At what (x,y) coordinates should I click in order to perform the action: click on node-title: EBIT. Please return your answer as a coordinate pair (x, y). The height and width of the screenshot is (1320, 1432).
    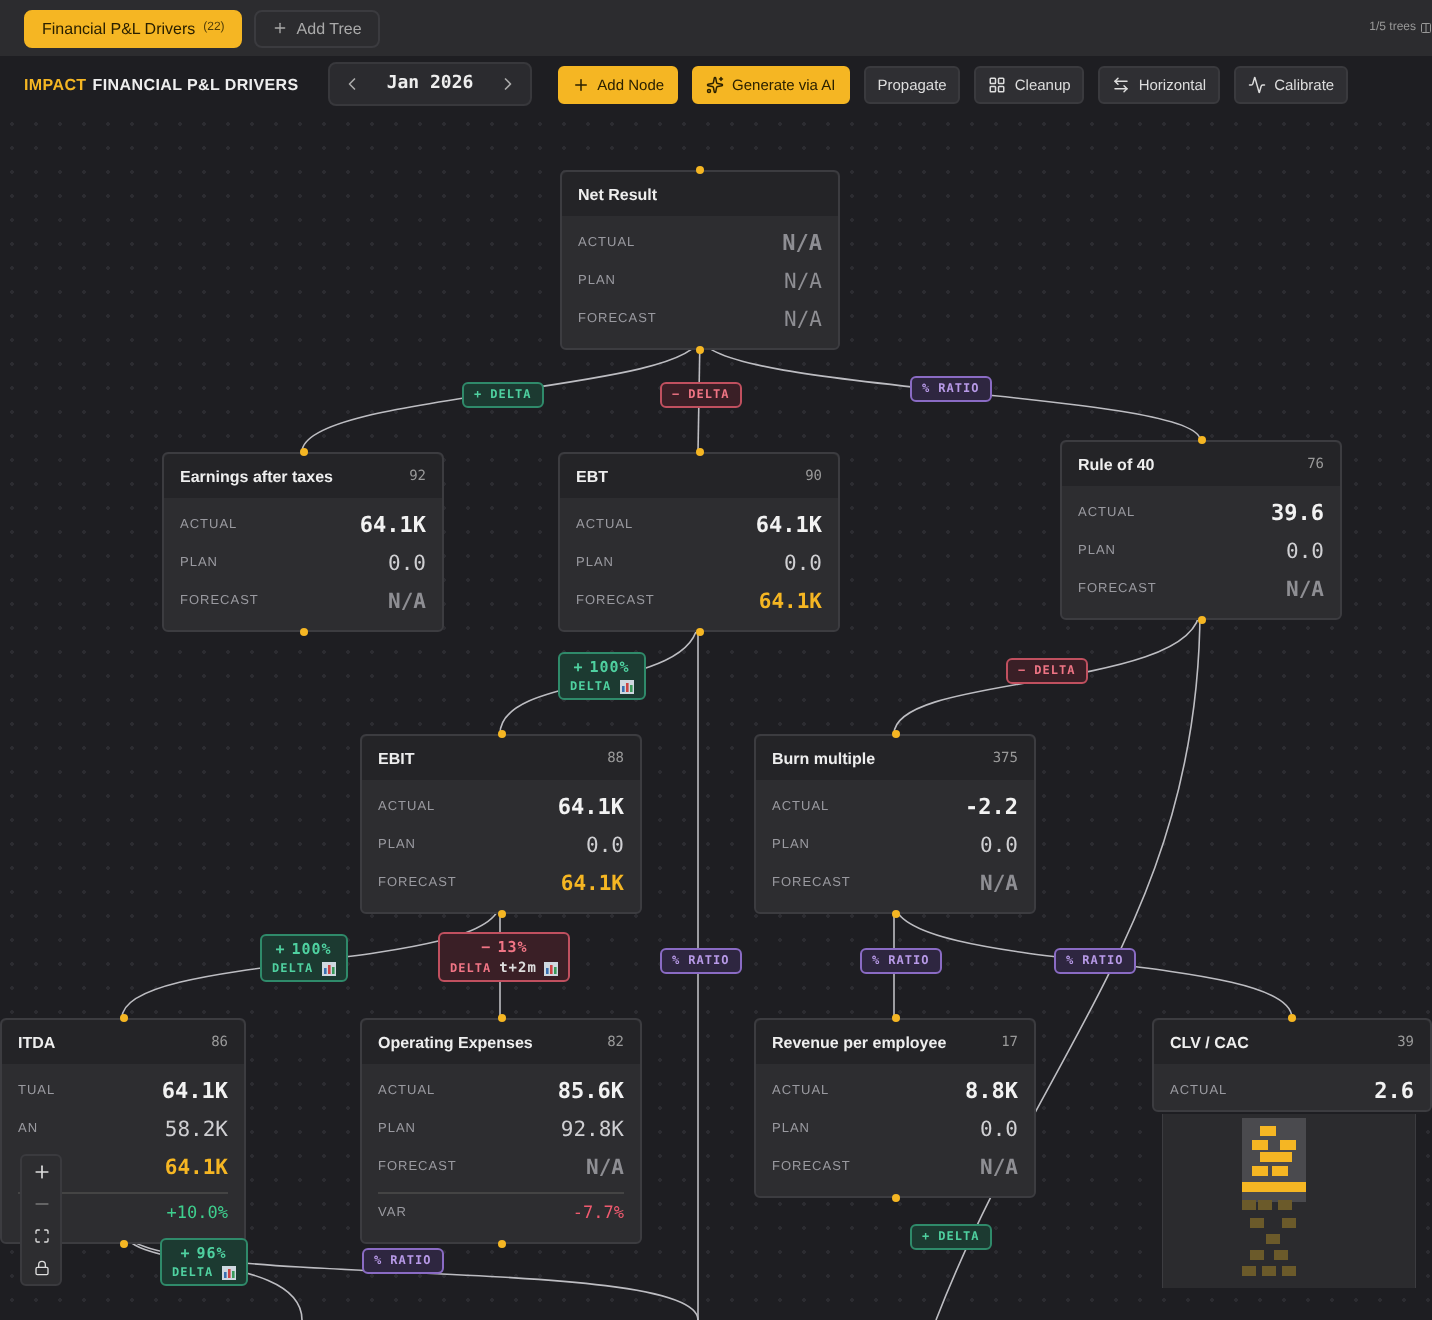
    Looking at the image, I should click on (396, 758).